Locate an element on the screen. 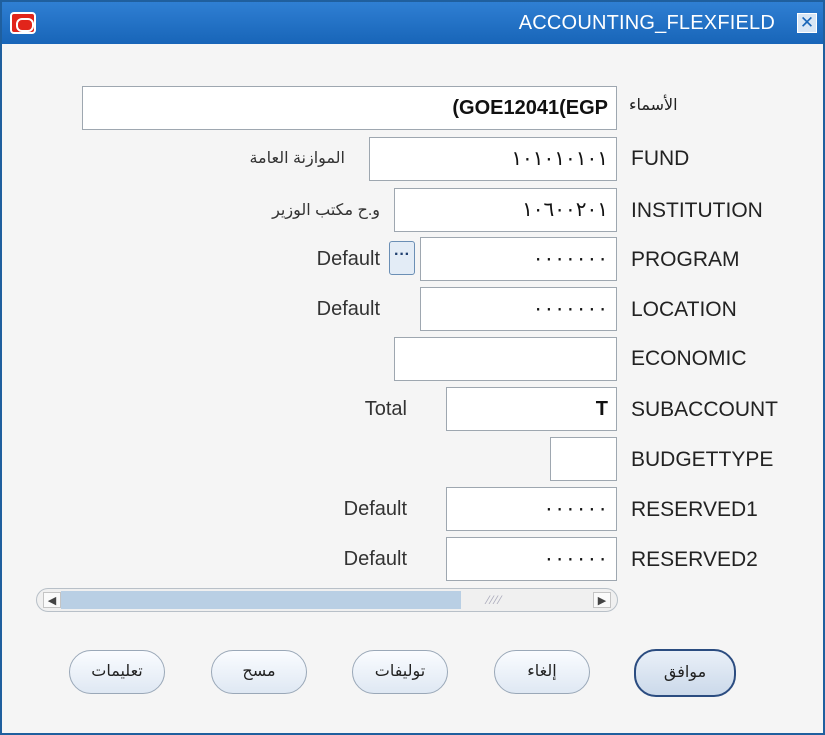  clear-button: مسح is located at coordinates (259, 672).